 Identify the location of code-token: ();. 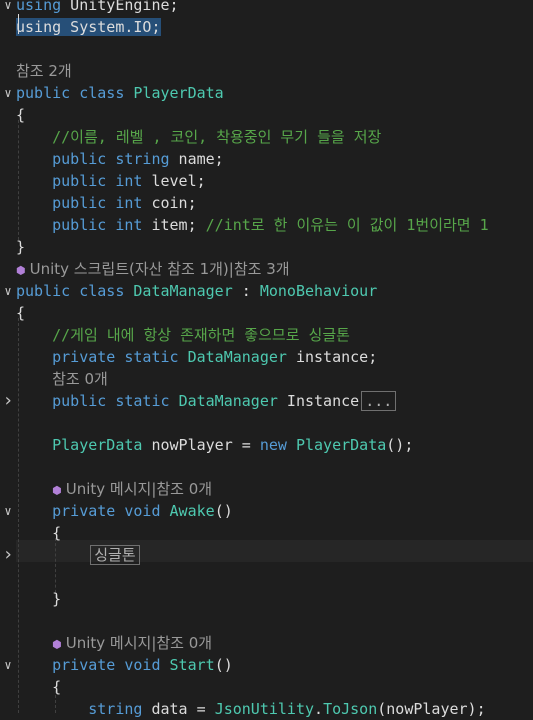
(400, 445).